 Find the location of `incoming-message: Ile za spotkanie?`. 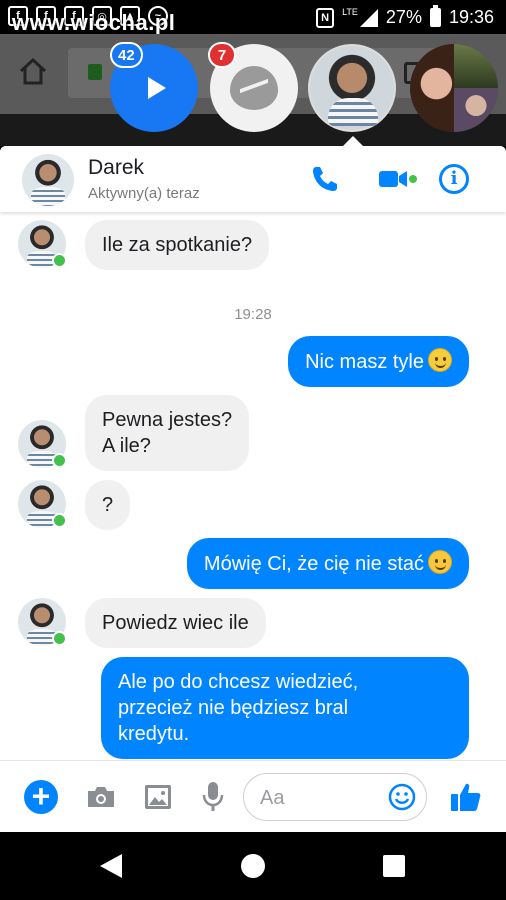

incoming-message: Ile za spotkanie? is located at coordinates (177, 245).